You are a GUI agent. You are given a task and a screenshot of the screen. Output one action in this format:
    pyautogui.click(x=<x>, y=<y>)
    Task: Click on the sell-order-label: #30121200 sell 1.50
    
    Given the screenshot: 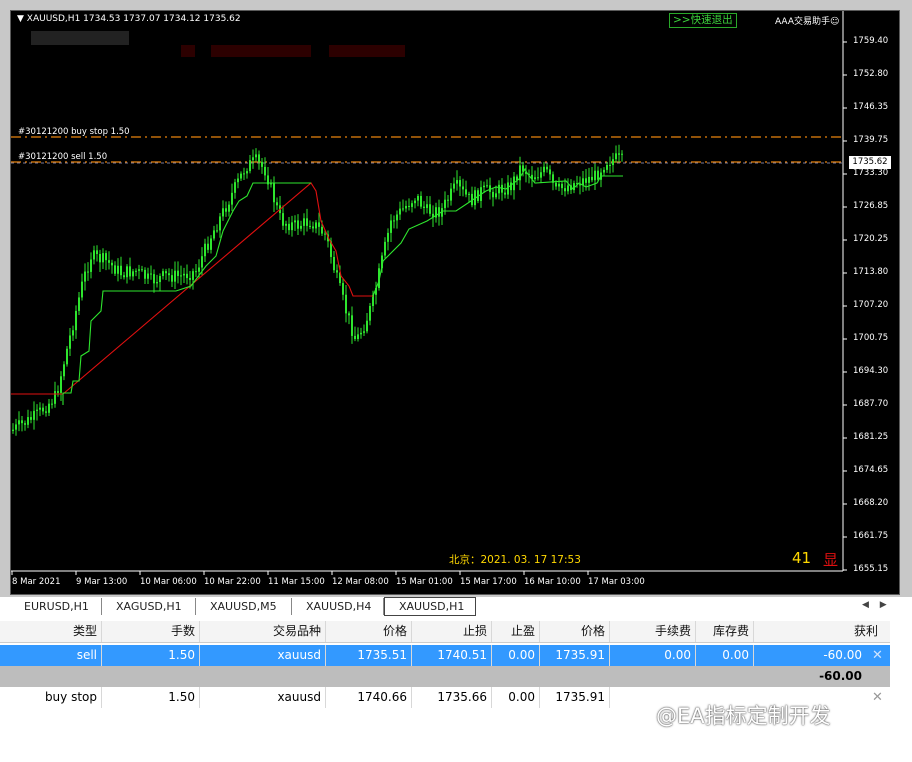 What is the action you would take?
    pyautogui.click(x=62, y=157)
    